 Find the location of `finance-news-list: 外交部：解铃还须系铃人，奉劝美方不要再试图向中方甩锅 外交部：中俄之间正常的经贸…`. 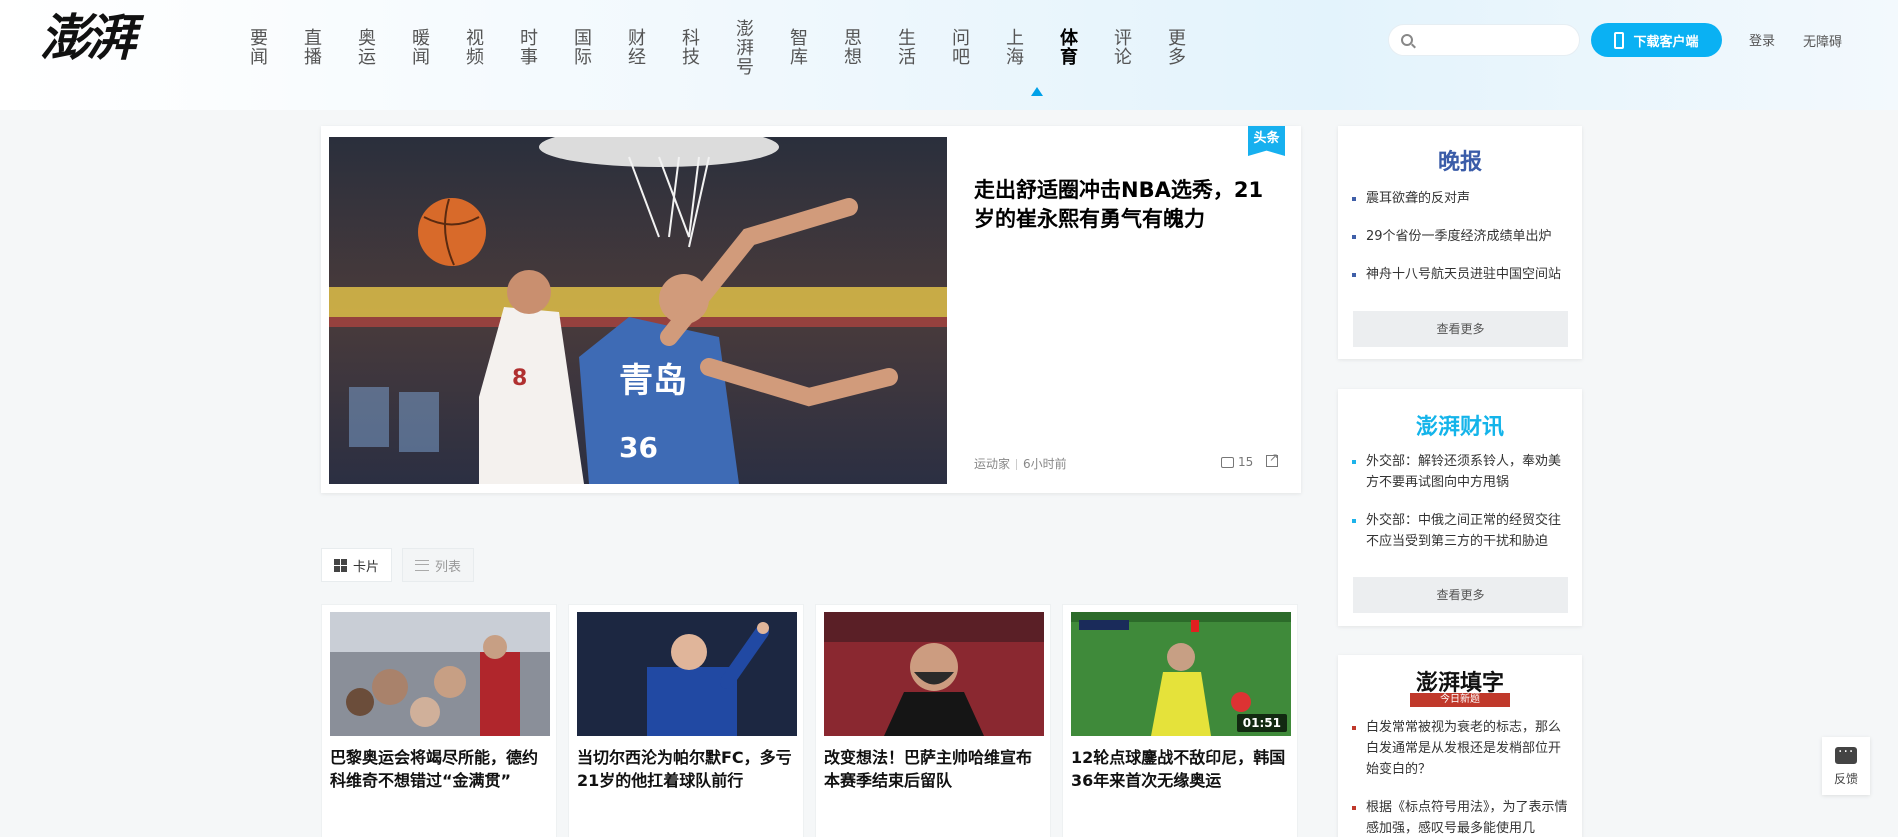

finance-news-list: 外交部：解铃还须系铃人，奉劝美方不要再试图向中方甩锅 外交部：中俄之间正常的经贸… is located at coordinates (1461, 510).